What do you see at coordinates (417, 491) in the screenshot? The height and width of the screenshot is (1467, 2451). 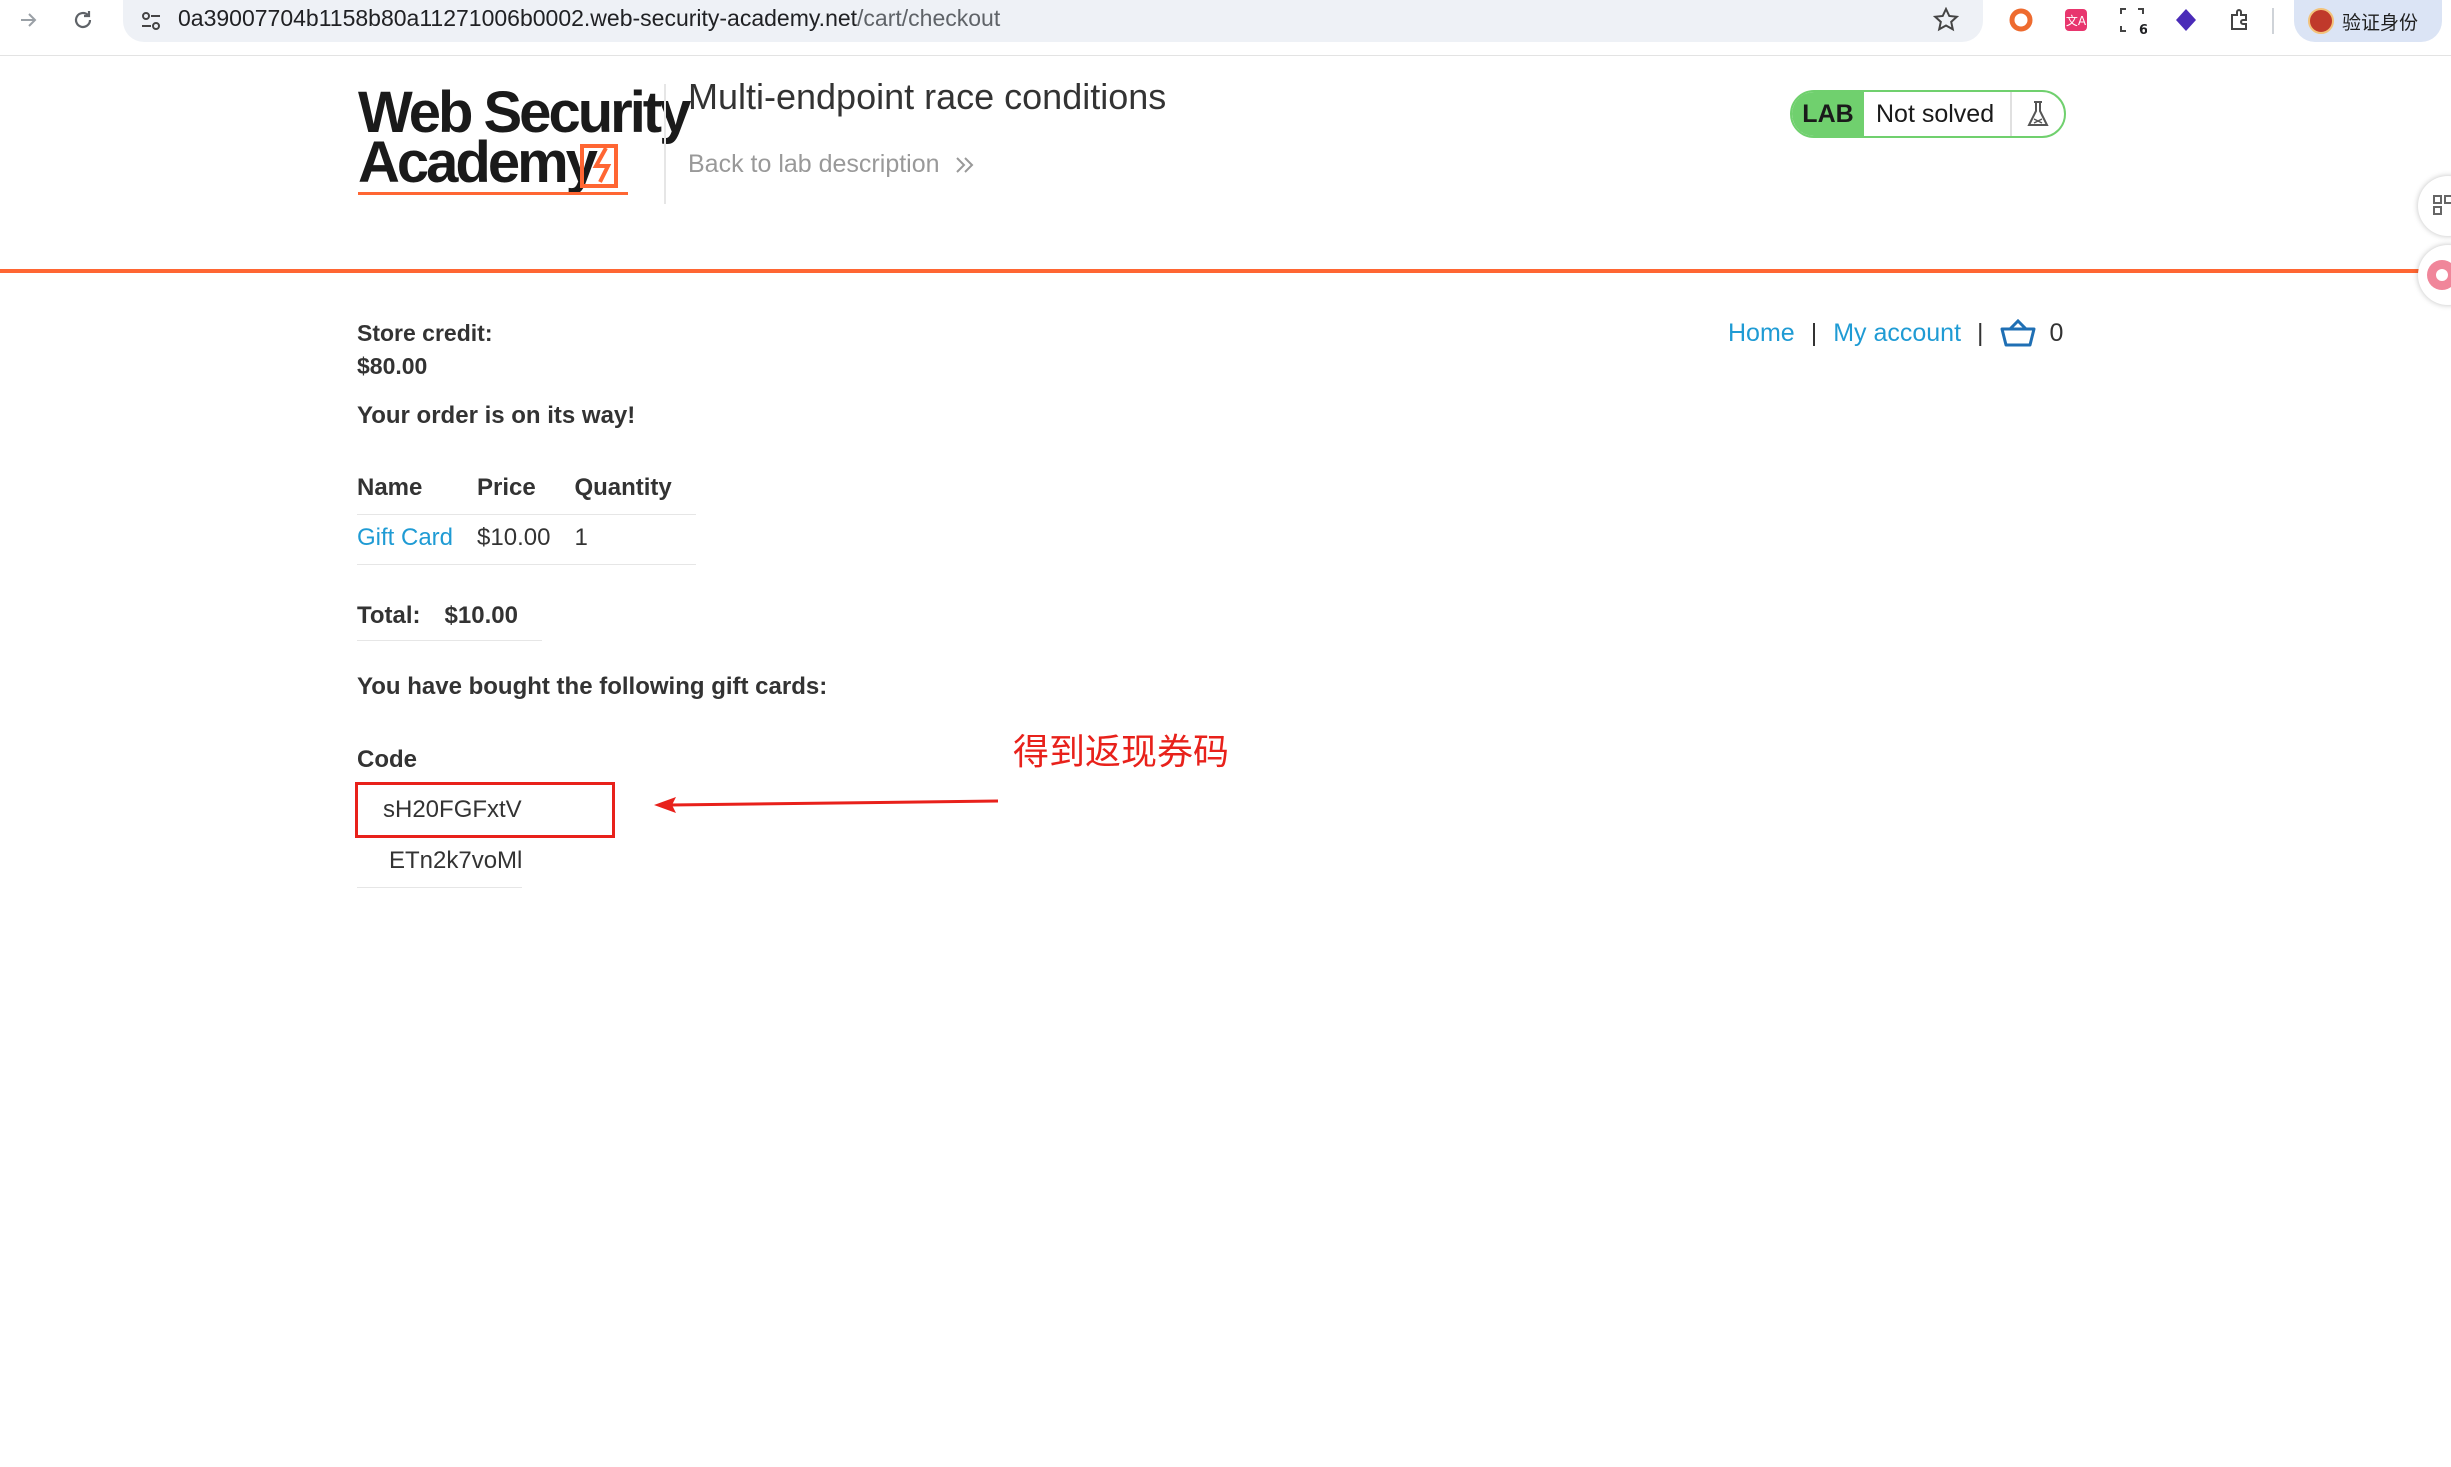 I see `column-header-name: Name` at bounding box center [417, 491].